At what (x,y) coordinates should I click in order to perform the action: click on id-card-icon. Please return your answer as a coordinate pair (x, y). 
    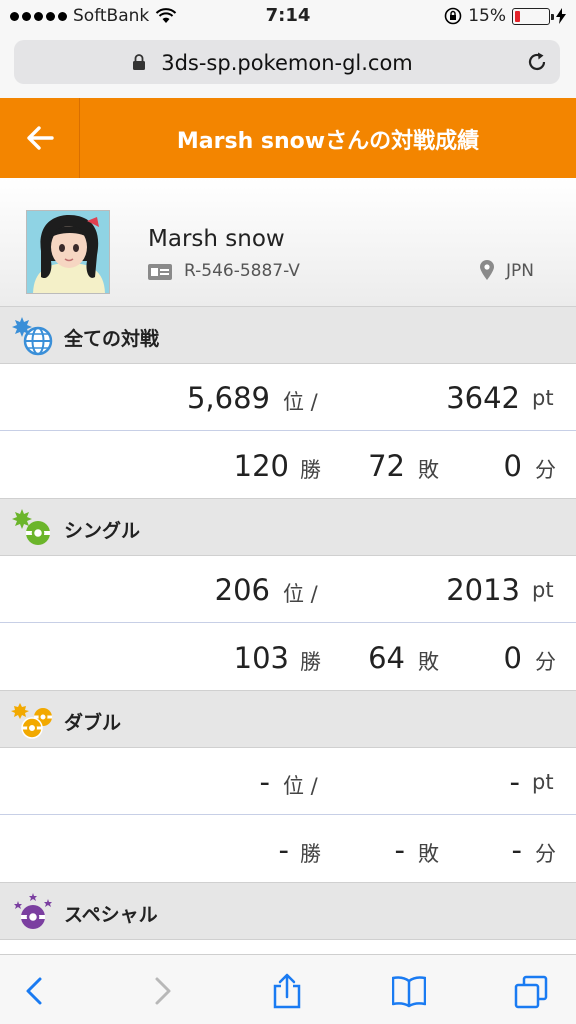
    Looking at the image, I should click on (160, 272).